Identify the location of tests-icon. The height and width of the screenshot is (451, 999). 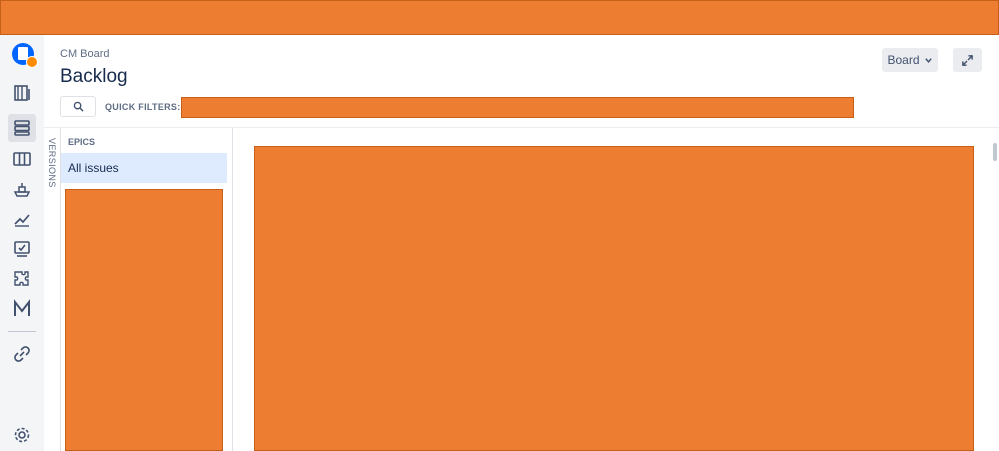
(22, 249).